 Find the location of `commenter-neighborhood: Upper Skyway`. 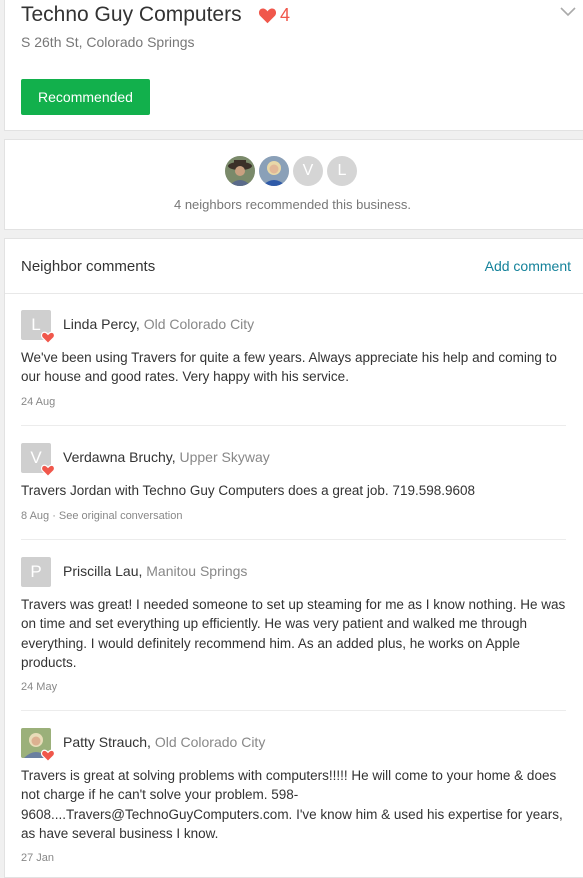

commenter-neighborhood: Upper Skyway is located at coordinates (224, 457).